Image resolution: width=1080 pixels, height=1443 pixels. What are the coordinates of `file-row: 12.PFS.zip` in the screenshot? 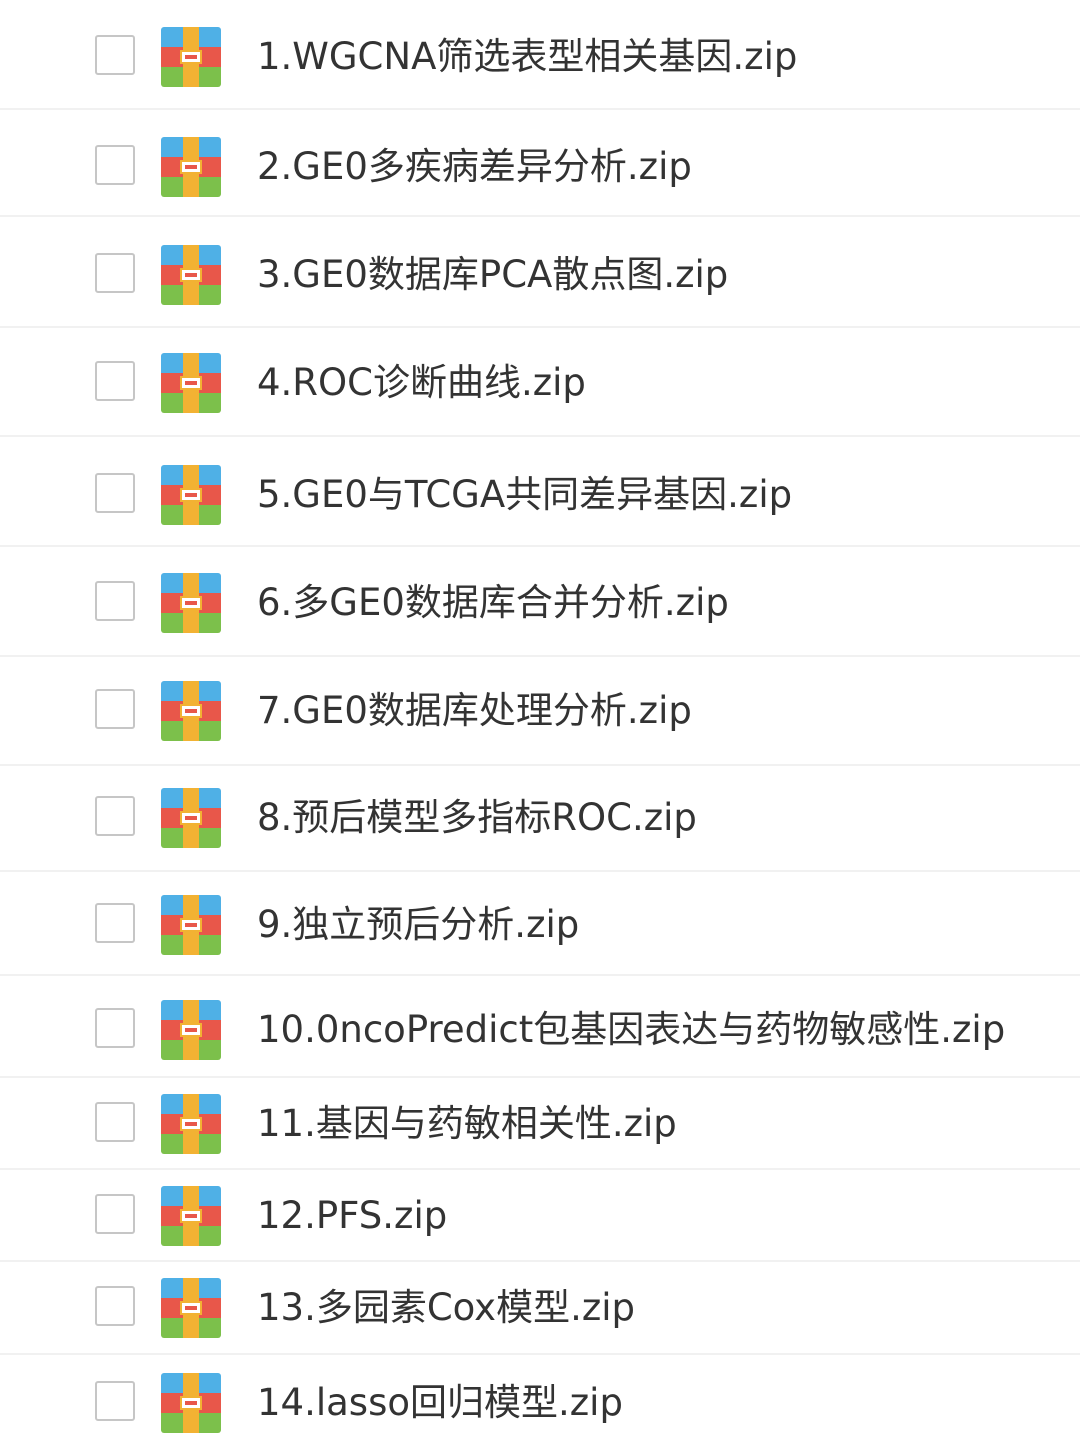 It's located at (540, 1216).